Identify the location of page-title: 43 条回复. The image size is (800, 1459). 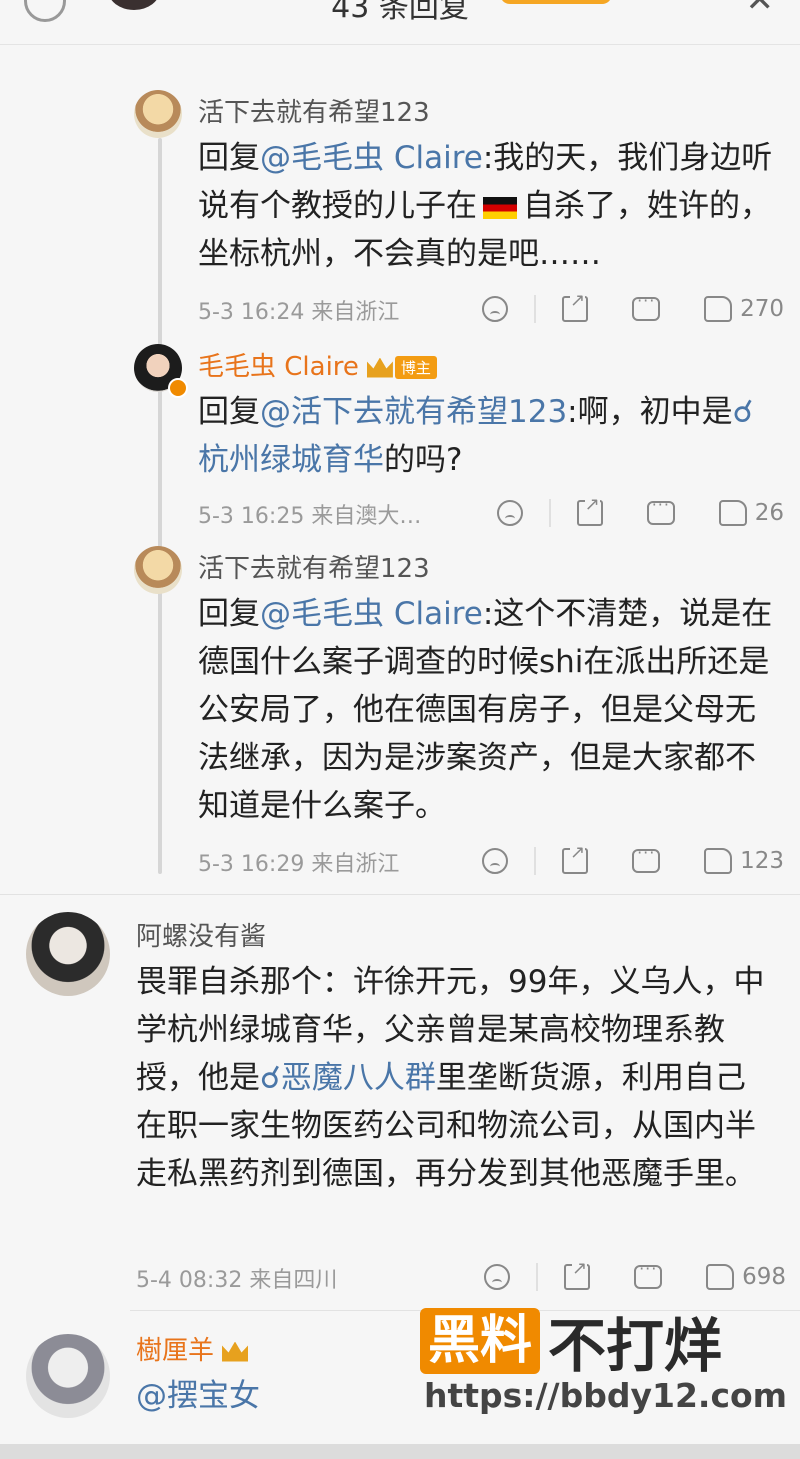
(400, 12).